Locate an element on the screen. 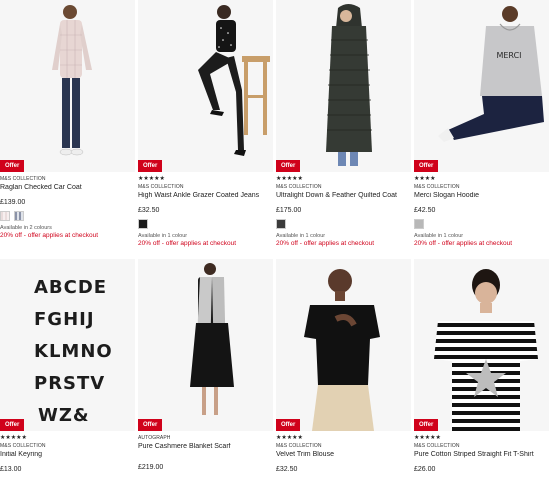 This screenshot has width=550, height=478. product-name: Merci Slogan Hoodie is located at coordinates (481, 195).